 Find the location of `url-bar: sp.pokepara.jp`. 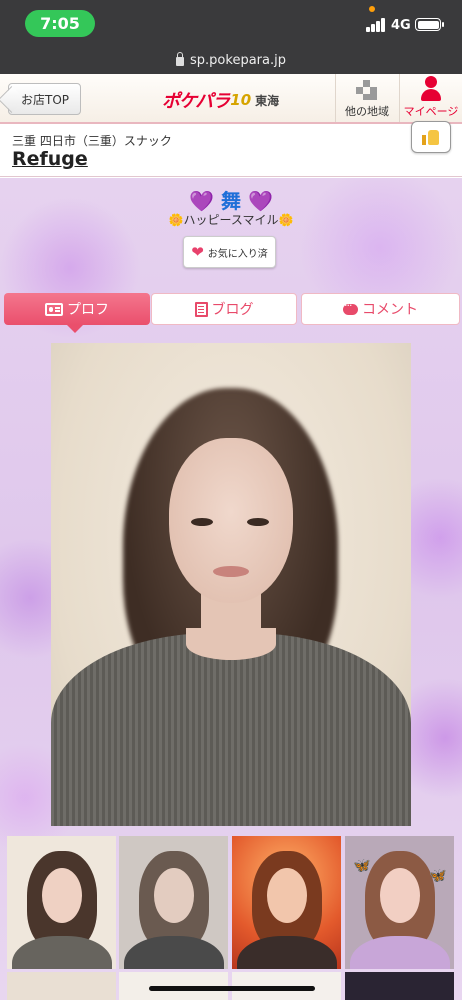

url-bar: sp.pokepara.jp is located at coordinates (231, 60).